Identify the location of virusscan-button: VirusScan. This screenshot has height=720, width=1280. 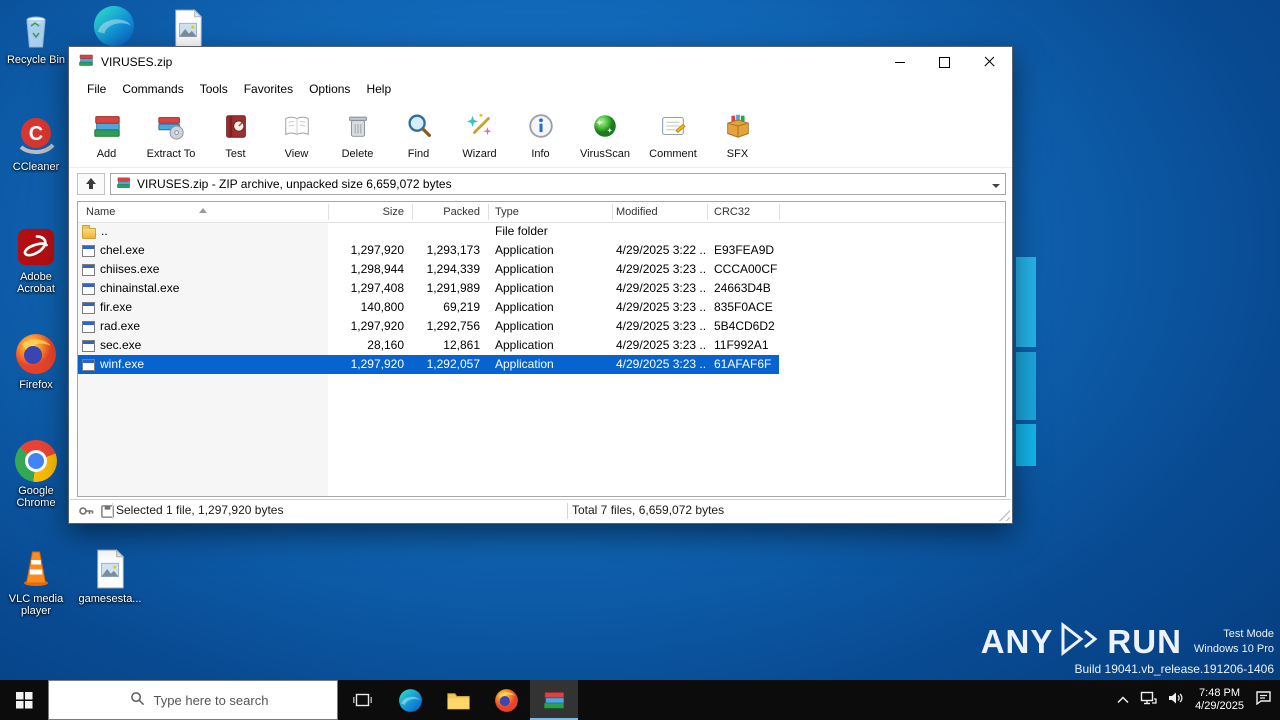
(605, 135).